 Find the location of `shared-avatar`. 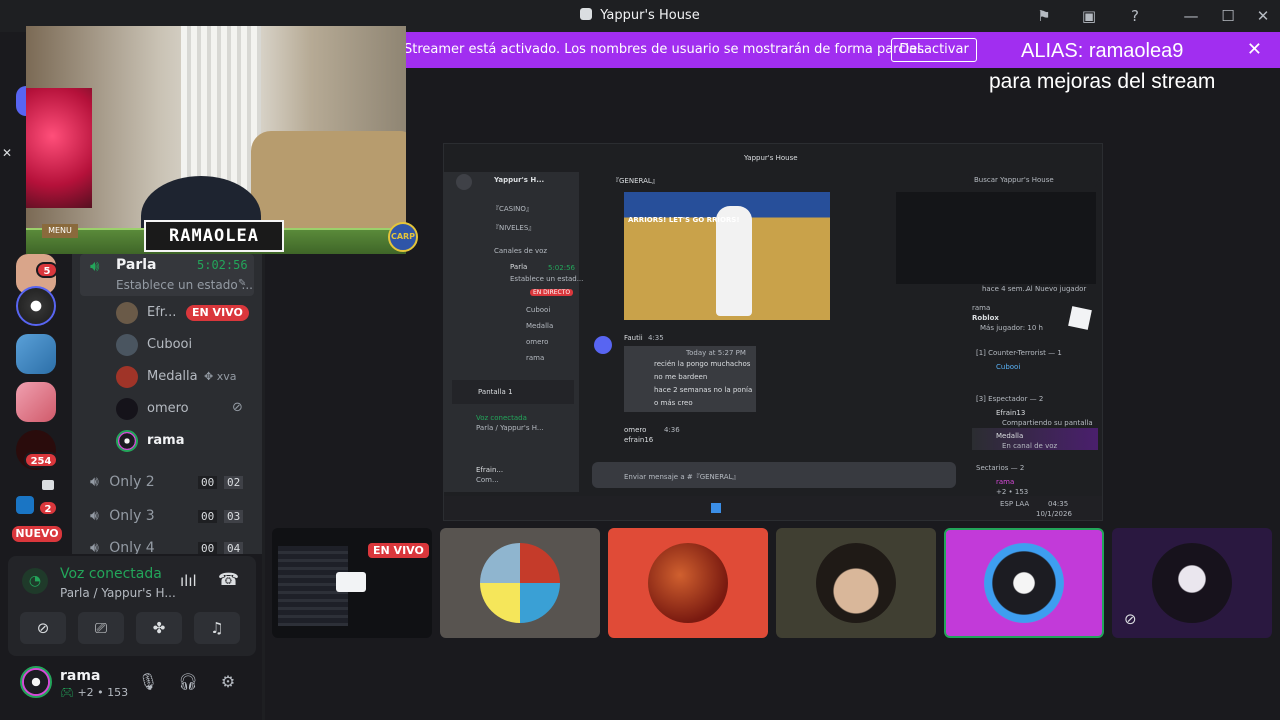

shared-avatar is located at coordinates (603, 345).